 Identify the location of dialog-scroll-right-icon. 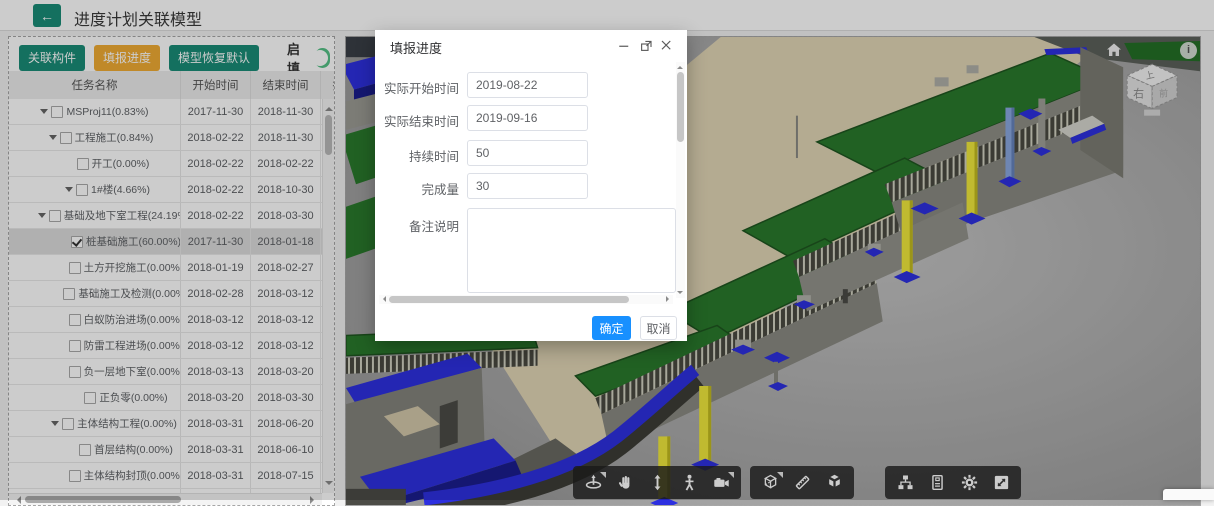
(669, 299).